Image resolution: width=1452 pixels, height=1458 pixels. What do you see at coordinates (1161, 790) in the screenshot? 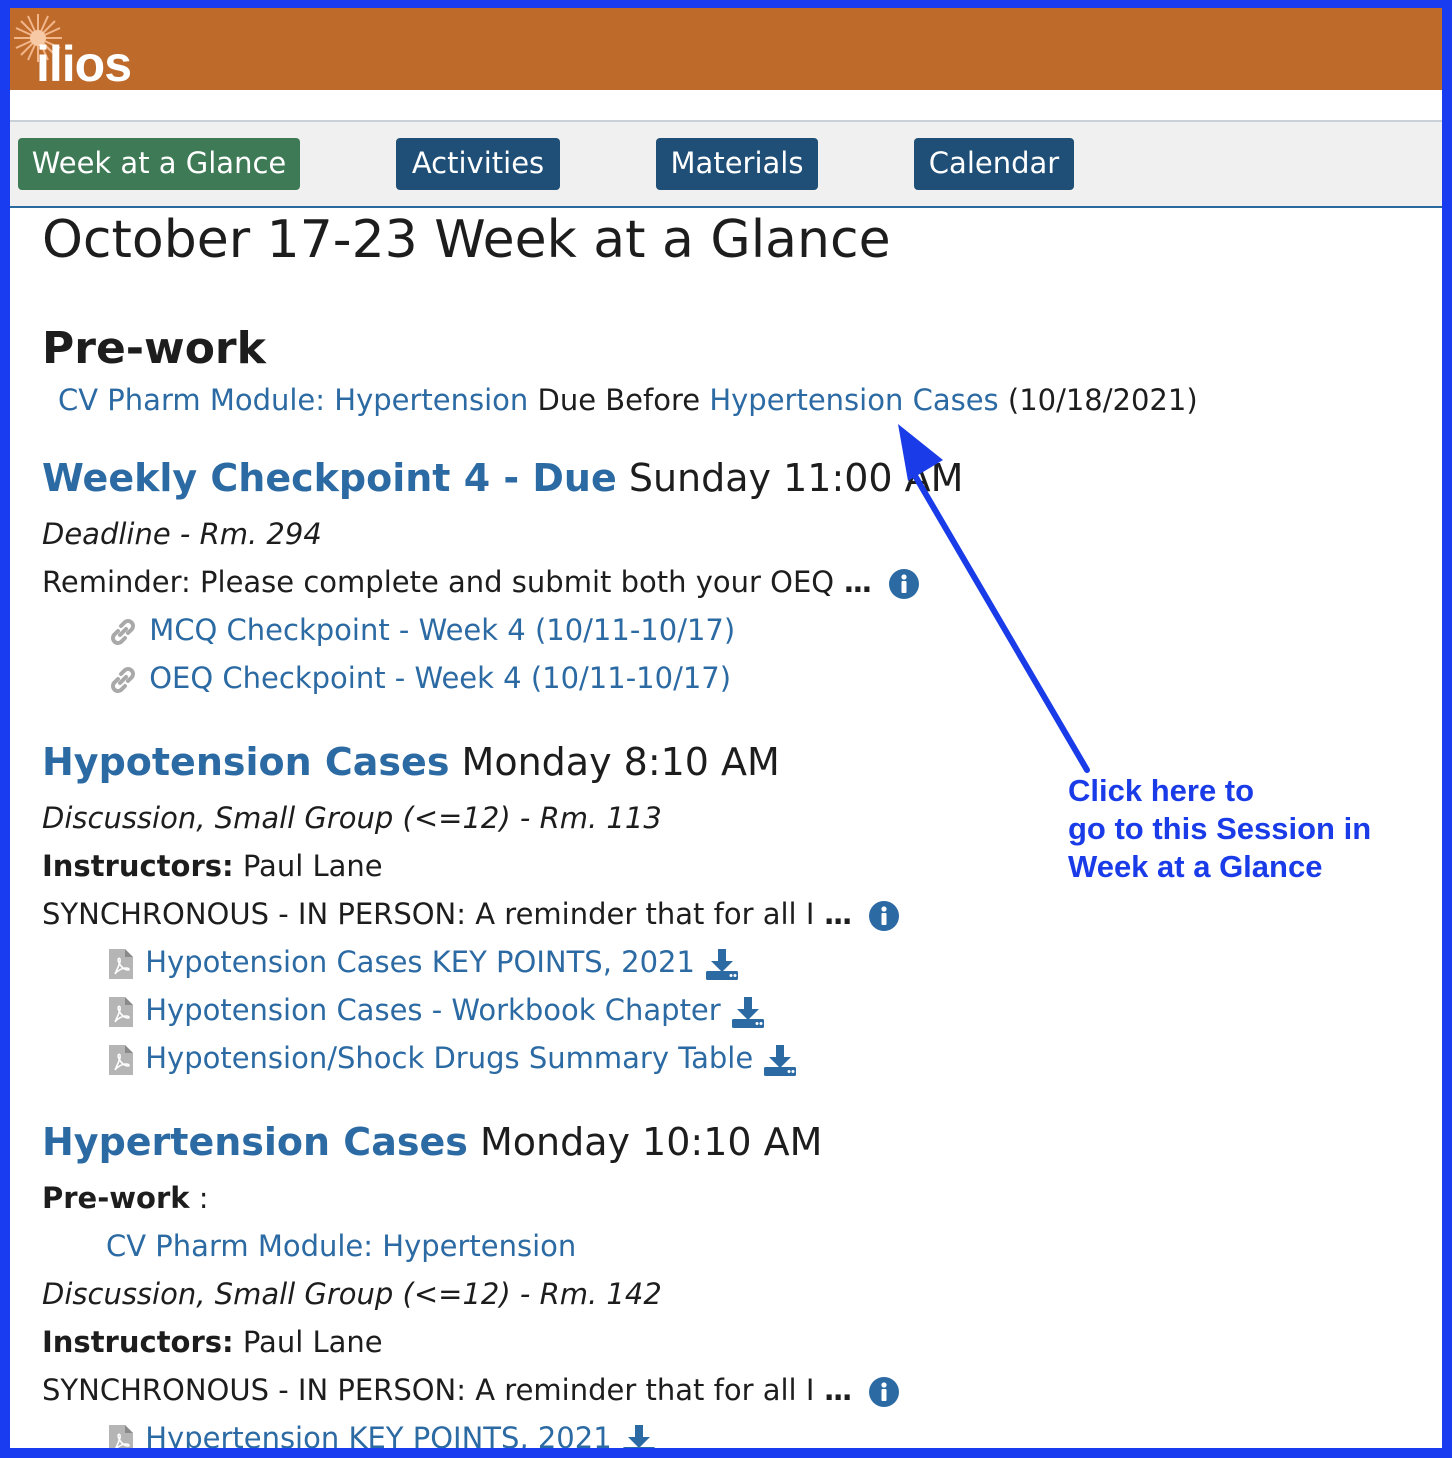
I see `annotation-line: Click here to` at bounding box center [1161, 790].